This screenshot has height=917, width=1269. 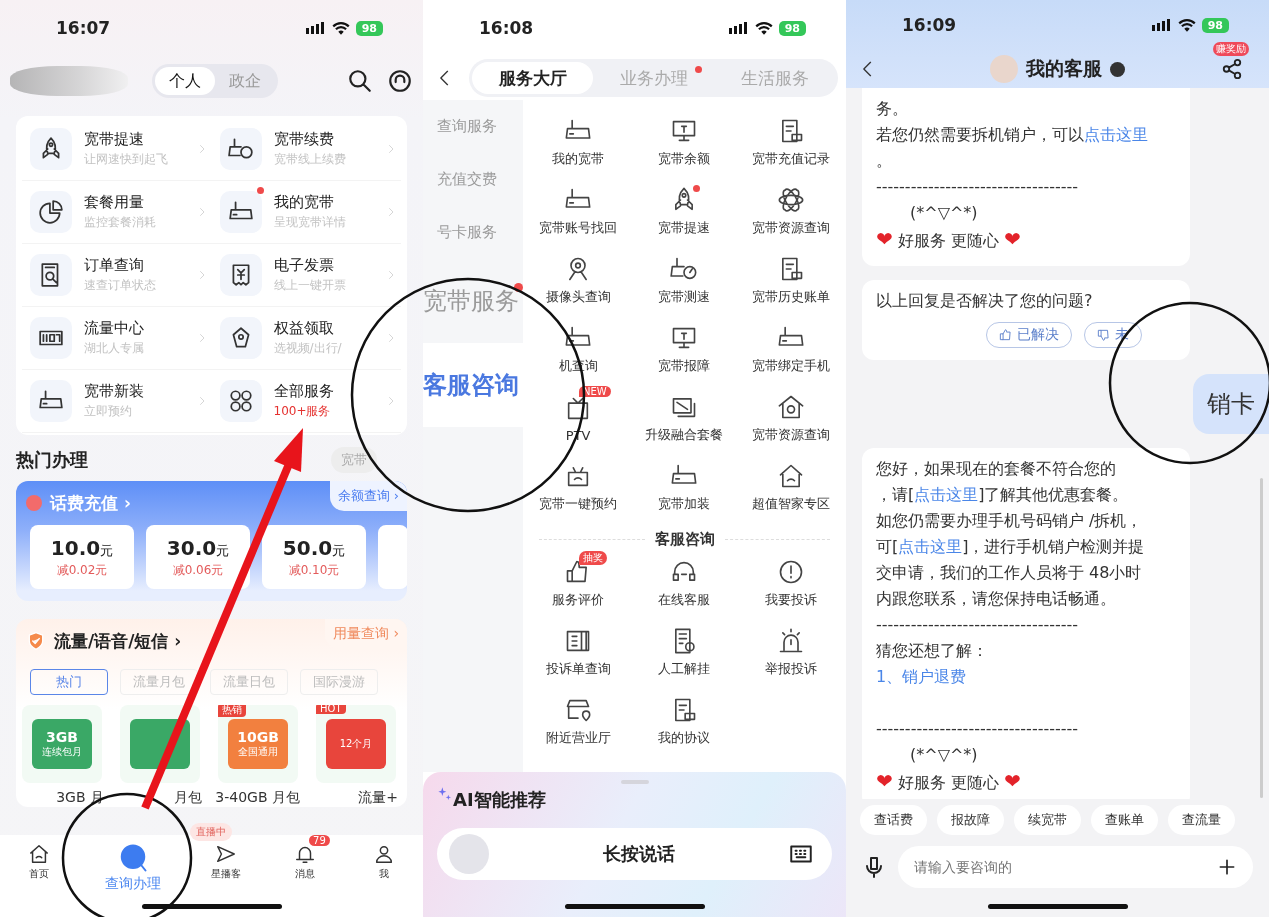 I want to click on quick-reply-chip: 查流量, so click(x=1201, y=820).